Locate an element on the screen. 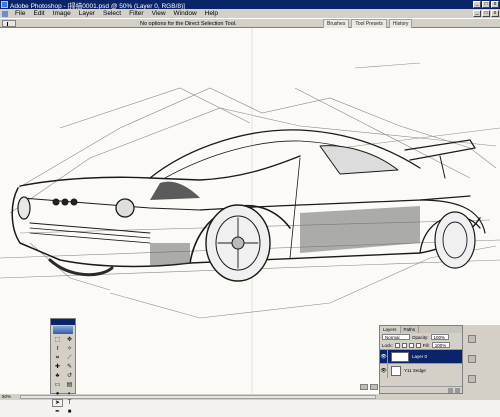  toolbox-titlebar is located at coordinates (63, 322).